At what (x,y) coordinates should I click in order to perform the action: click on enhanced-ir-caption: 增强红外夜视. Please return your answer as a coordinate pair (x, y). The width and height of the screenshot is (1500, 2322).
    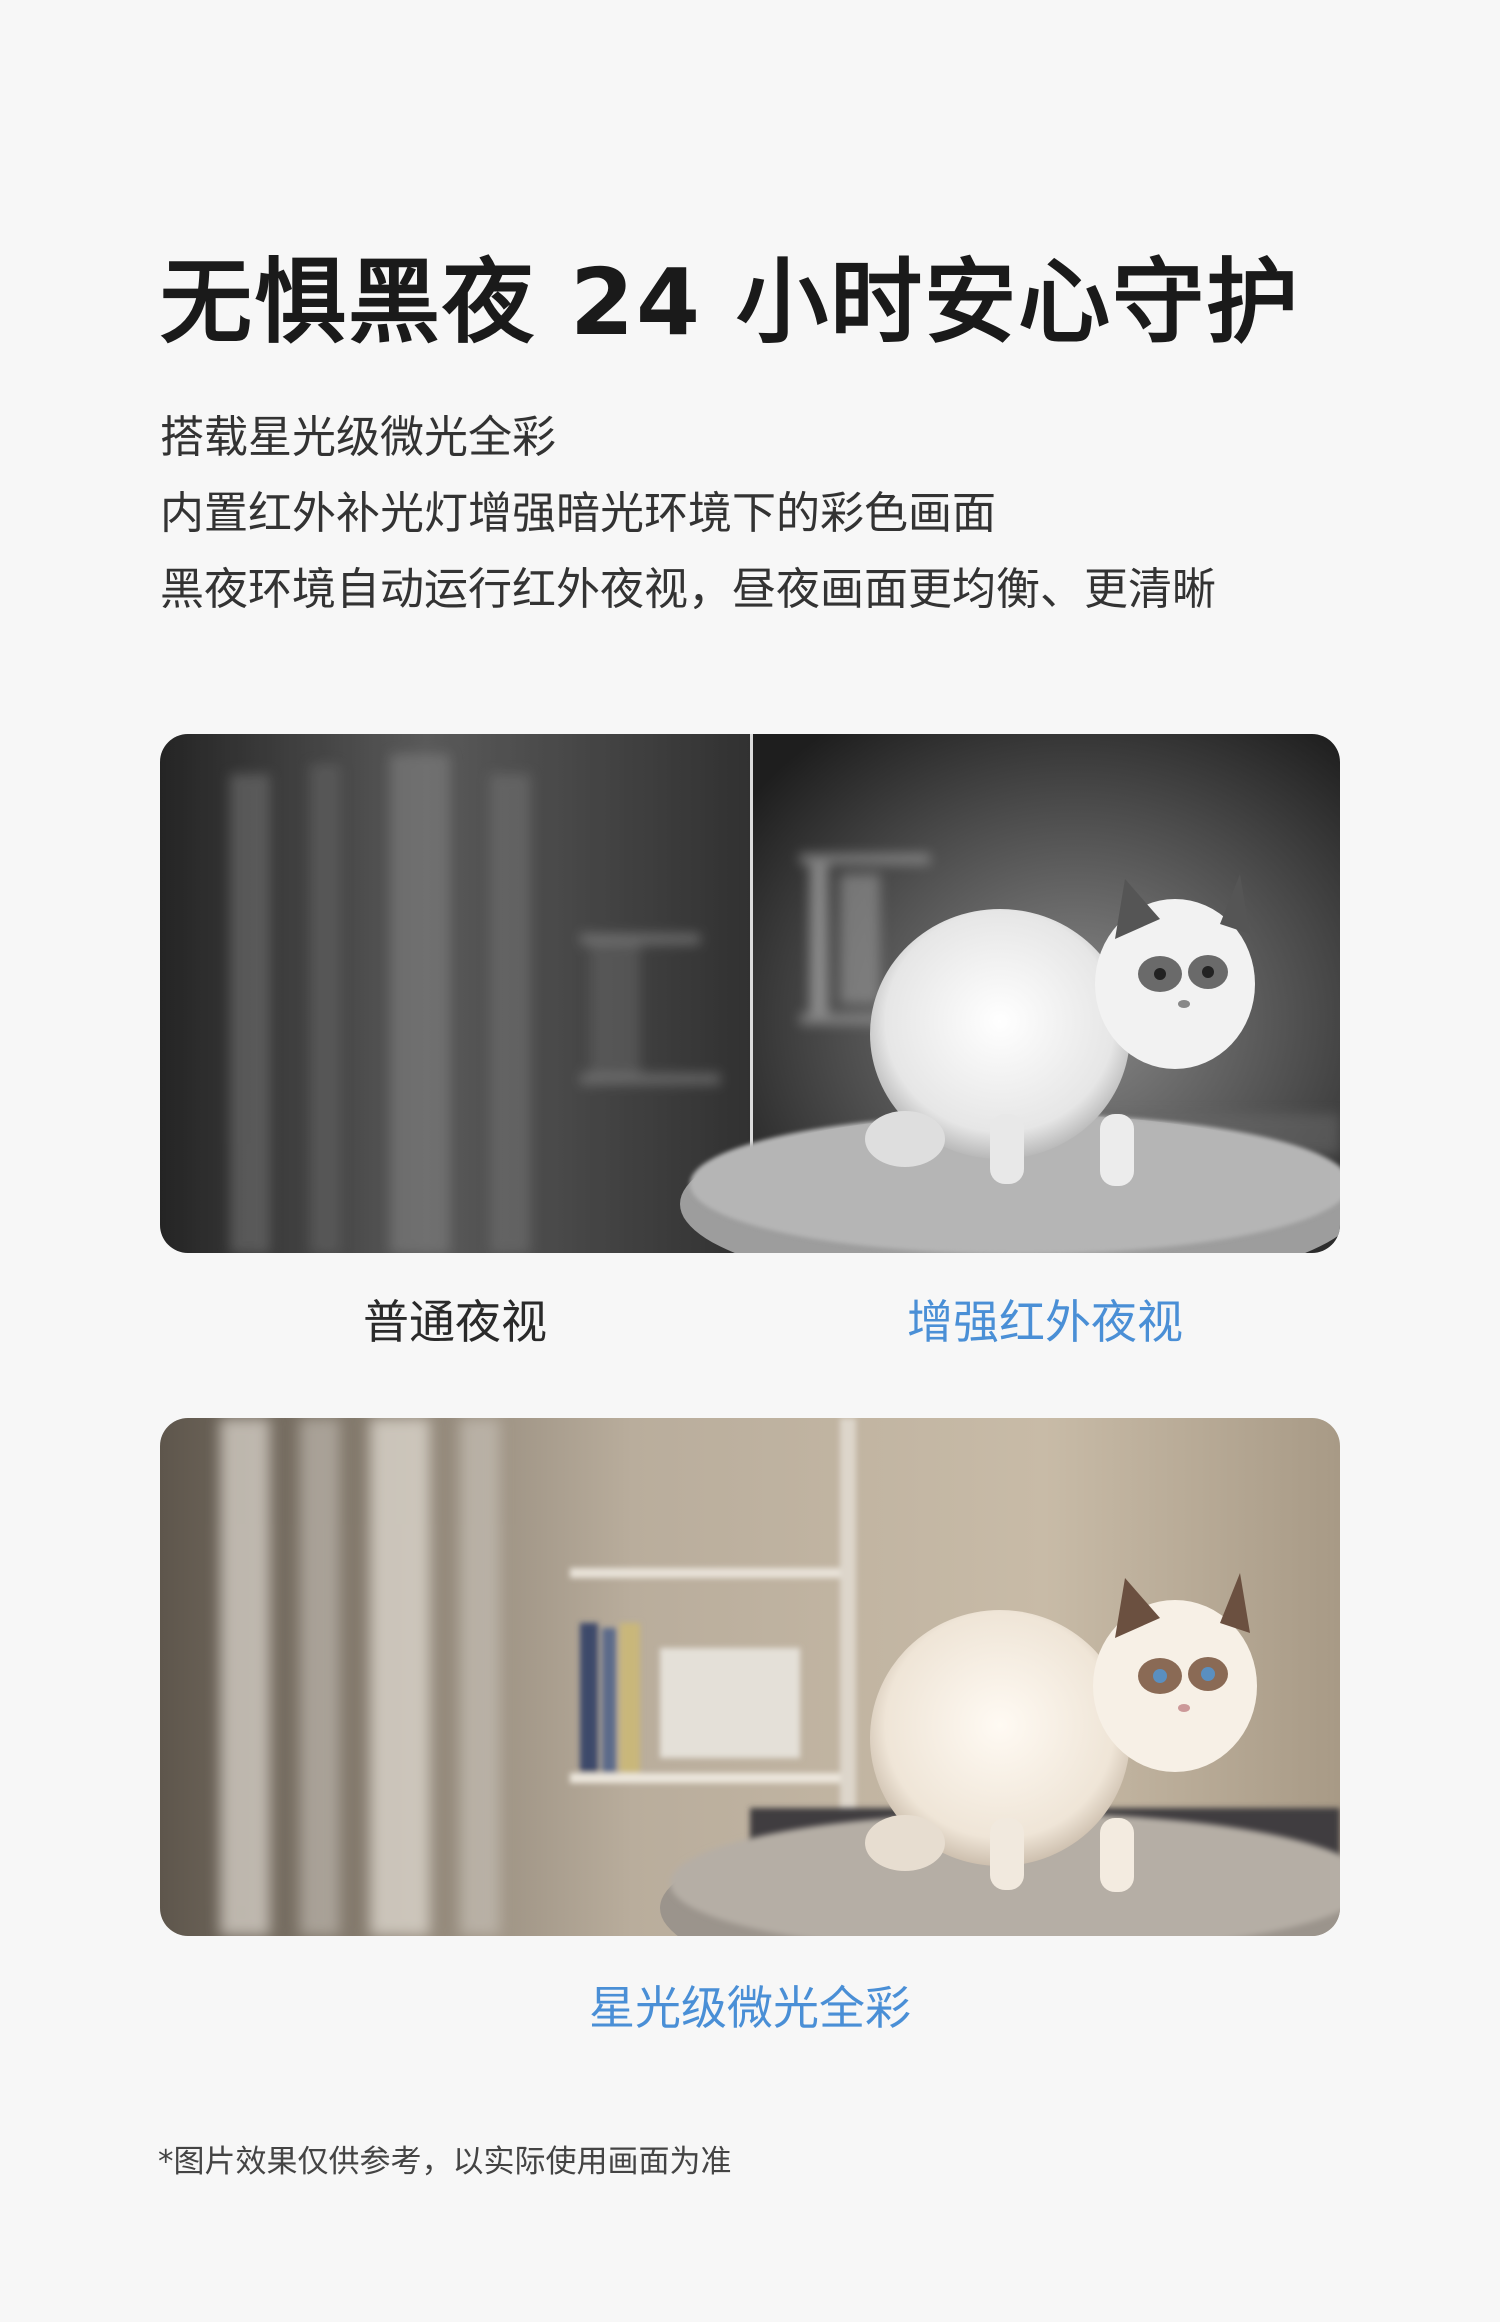
    Looking at the image, I should click on (1045, 1322).